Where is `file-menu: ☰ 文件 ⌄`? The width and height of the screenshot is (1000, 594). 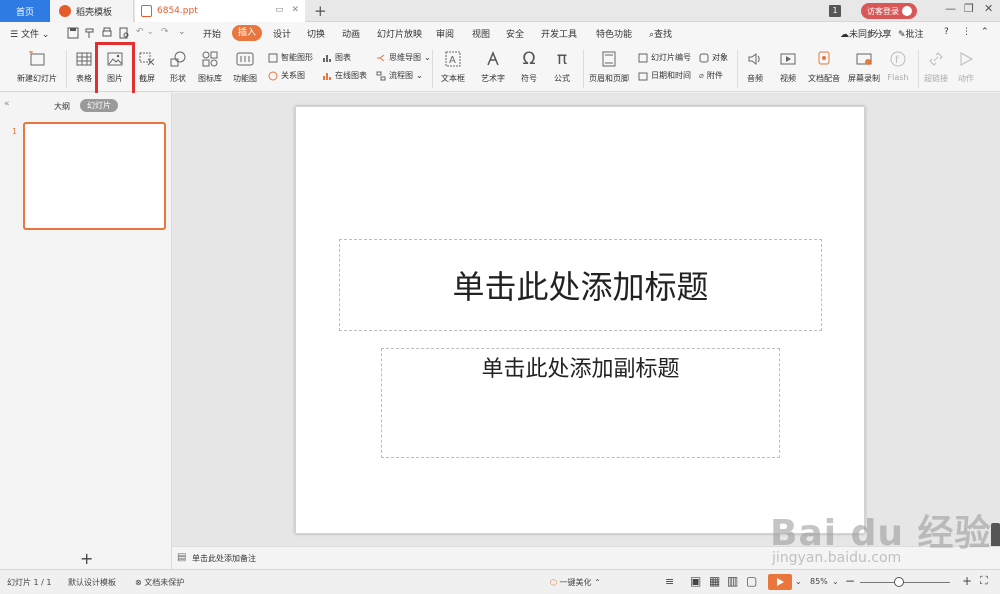 file-menu: ☰ 文件 ⌄ is located at coordinates (29, 33).